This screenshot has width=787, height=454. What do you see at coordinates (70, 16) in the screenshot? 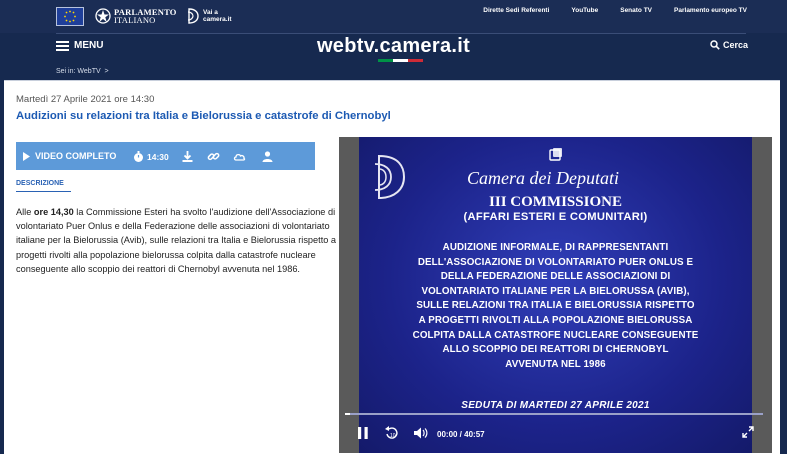
I see `eu-flag-icon` at bounding box center [70, 16].